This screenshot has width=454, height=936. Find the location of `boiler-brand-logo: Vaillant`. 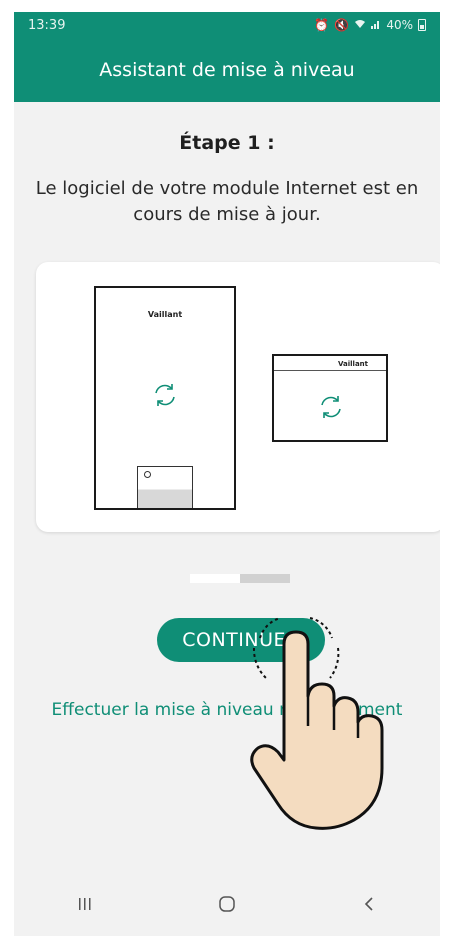

boiler-brand-logo: Vaillant is located at coordinates (165, 314).